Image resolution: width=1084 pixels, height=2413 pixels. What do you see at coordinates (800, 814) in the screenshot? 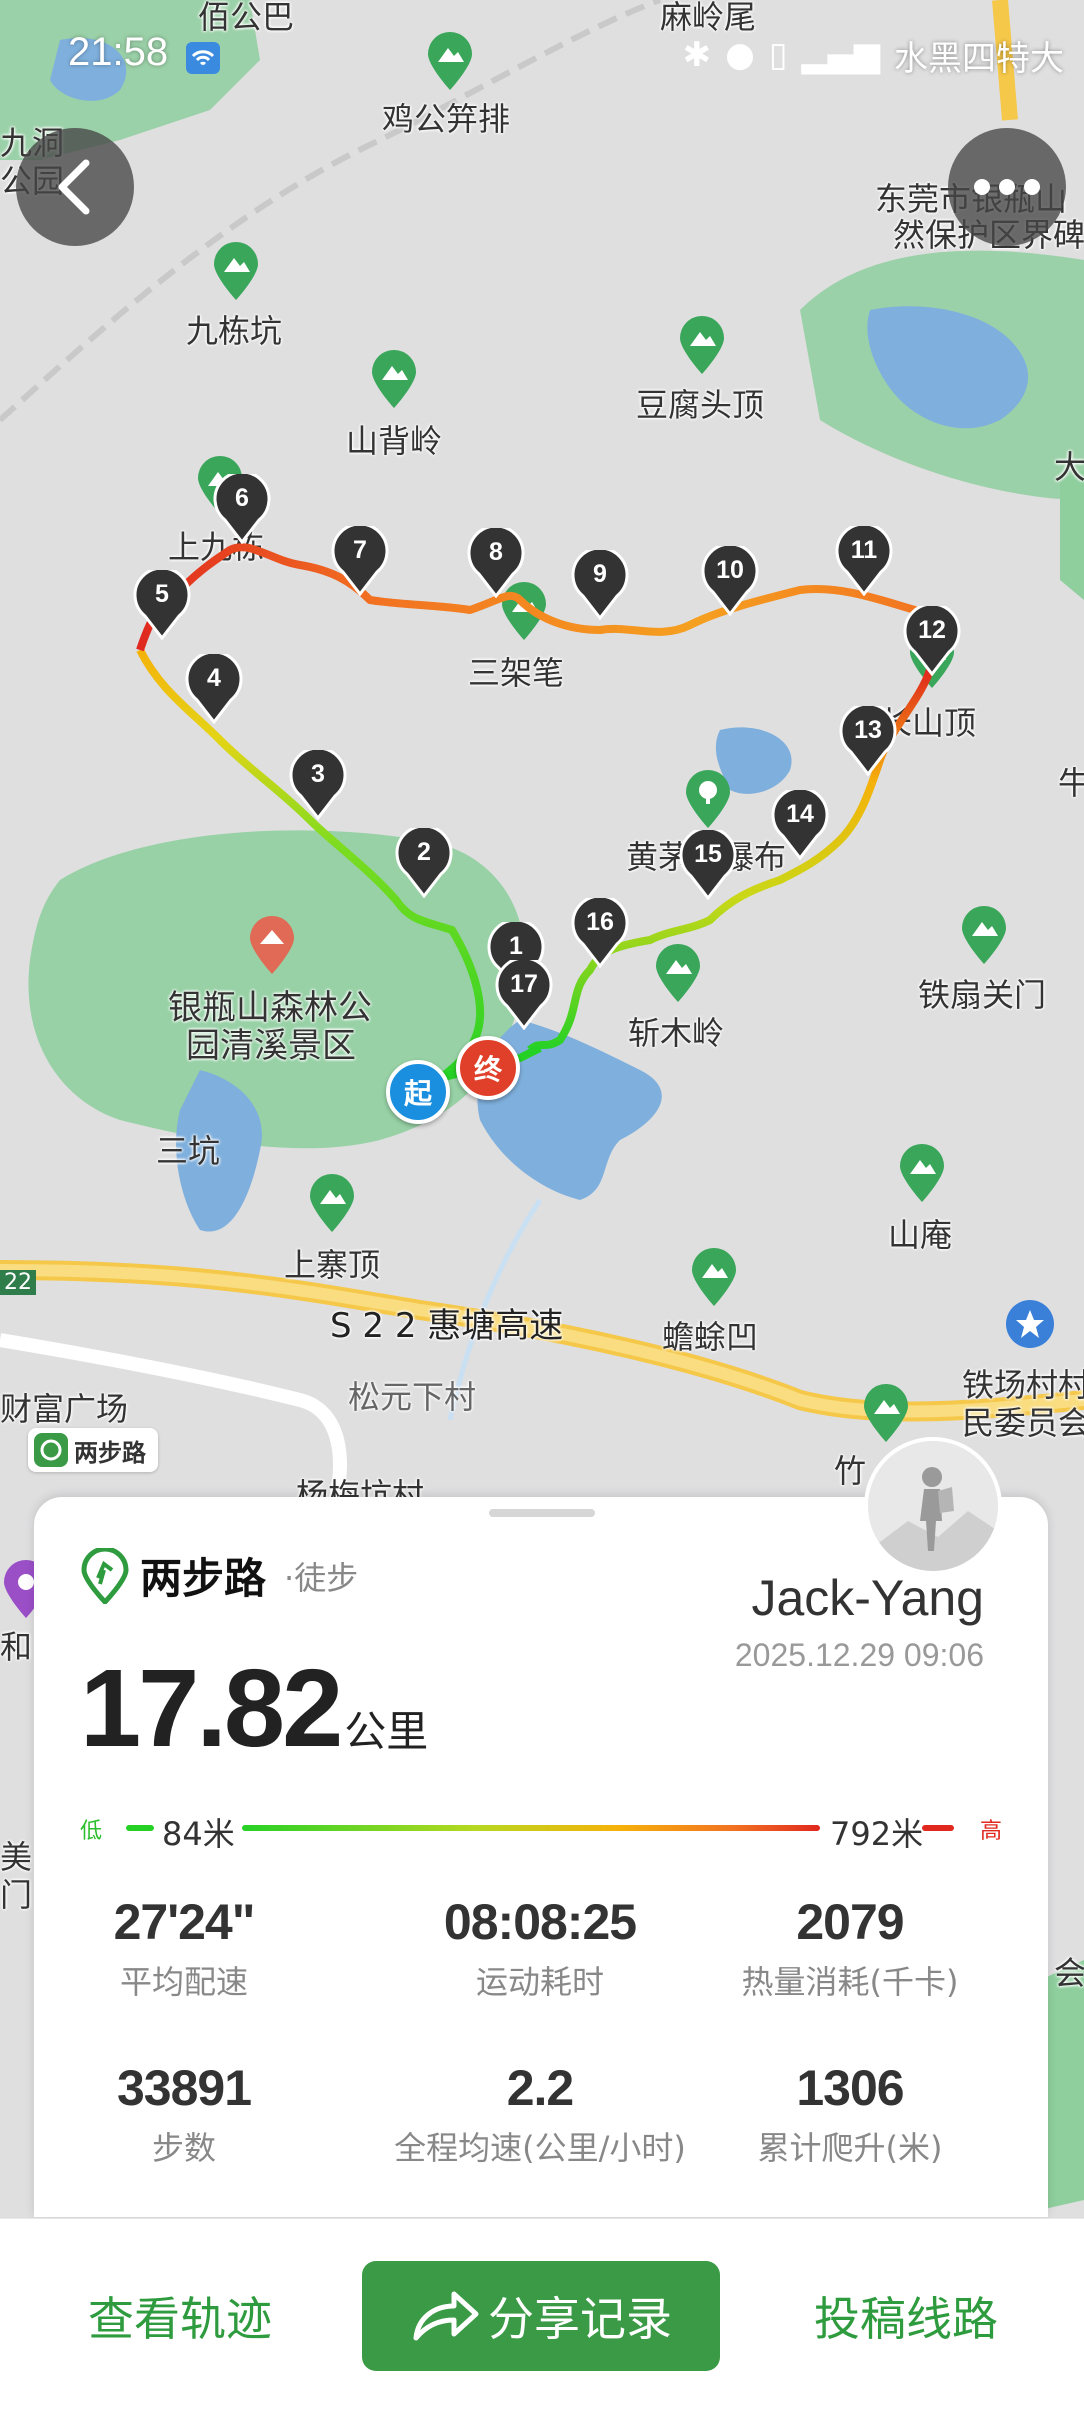
I see `track-marker-label: 14` at bounding box center [800, 814].